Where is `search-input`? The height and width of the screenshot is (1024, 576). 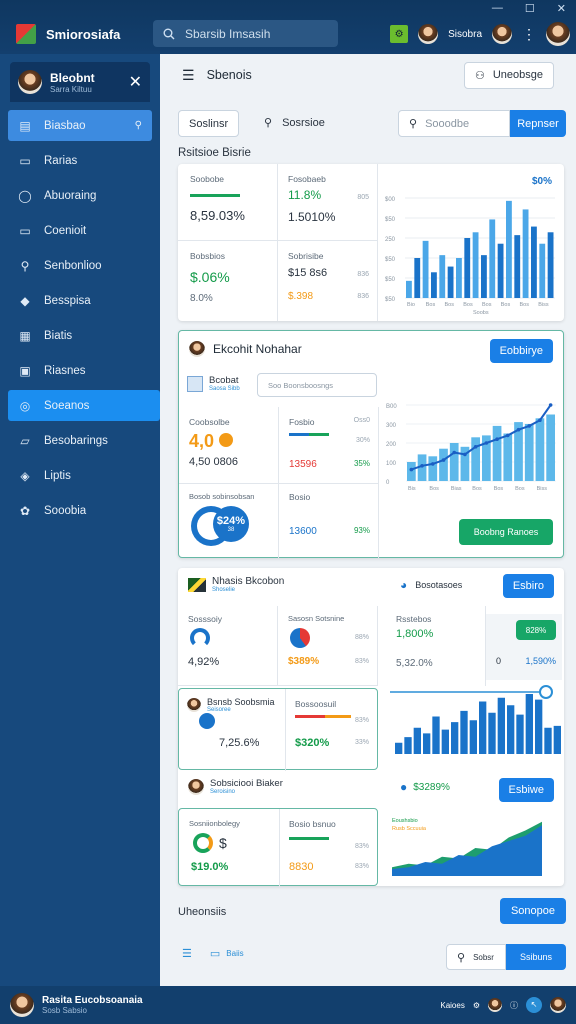 search-input is located at coordinates (250, 33).